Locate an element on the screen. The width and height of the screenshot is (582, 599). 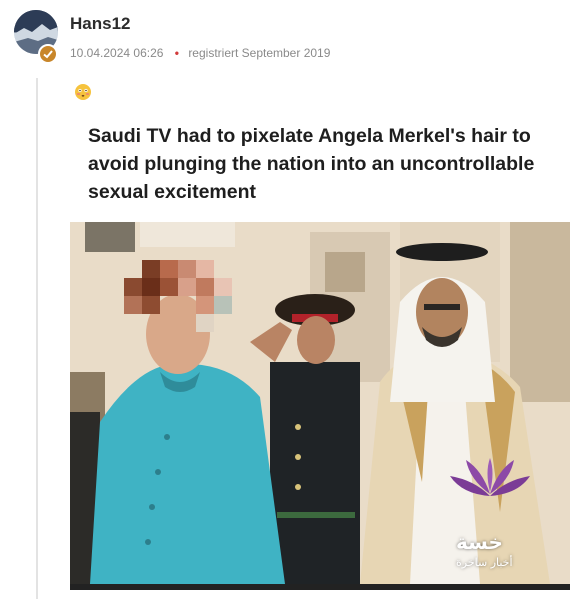
flushed-face-emoji-icon is located at coordinates (83, 92).